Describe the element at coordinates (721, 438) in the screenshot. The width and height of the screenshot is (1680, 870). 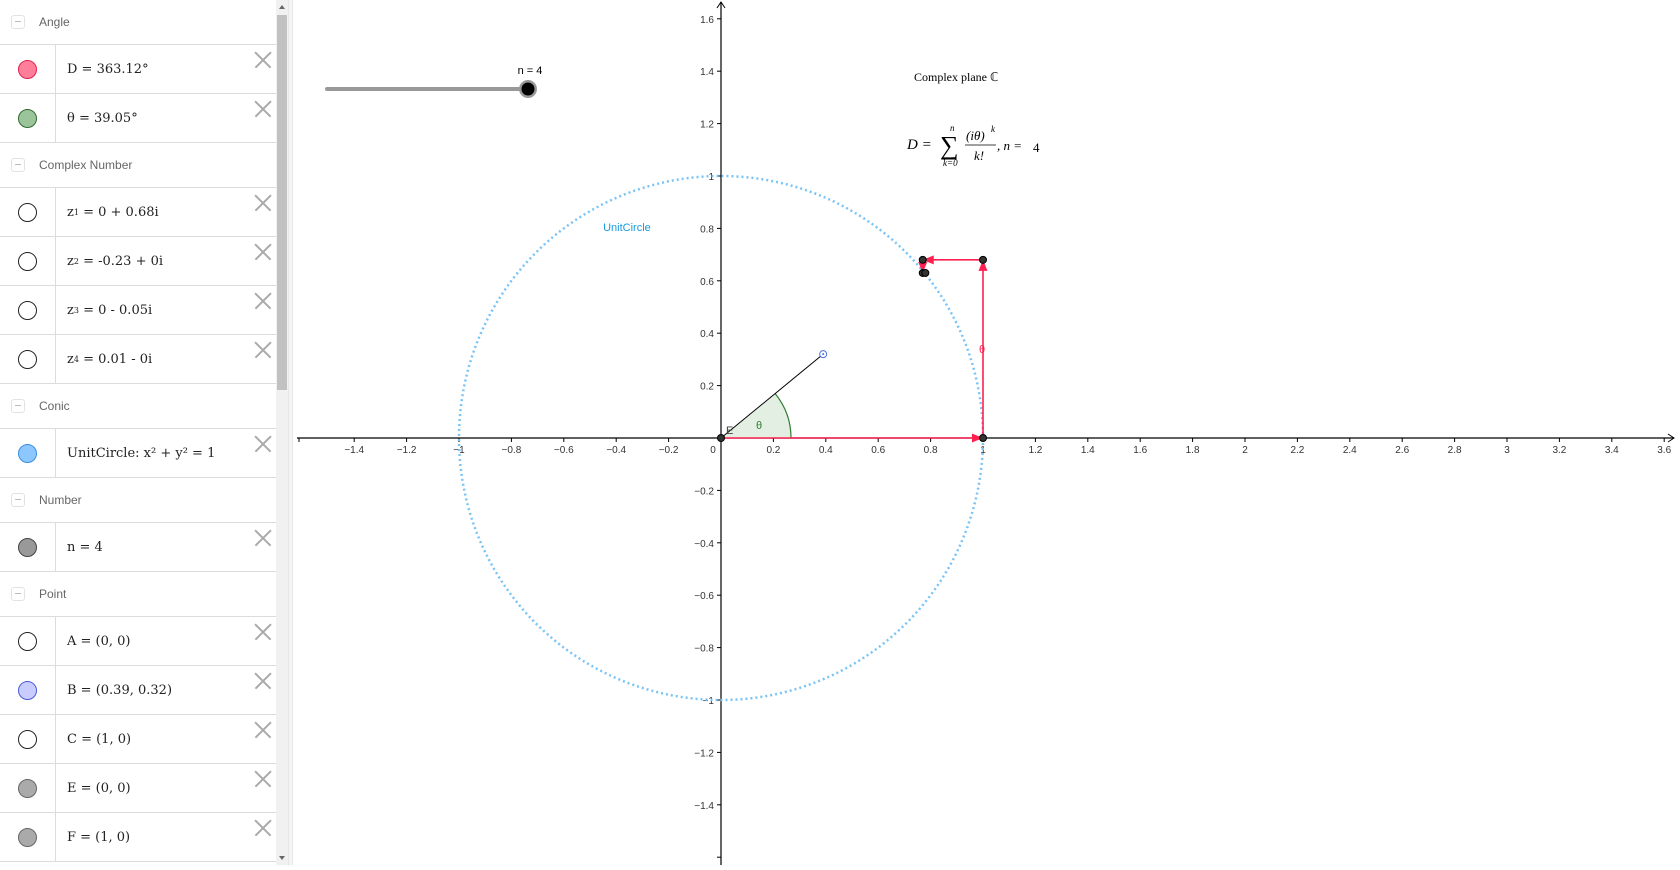
I see `point-A` at that location.